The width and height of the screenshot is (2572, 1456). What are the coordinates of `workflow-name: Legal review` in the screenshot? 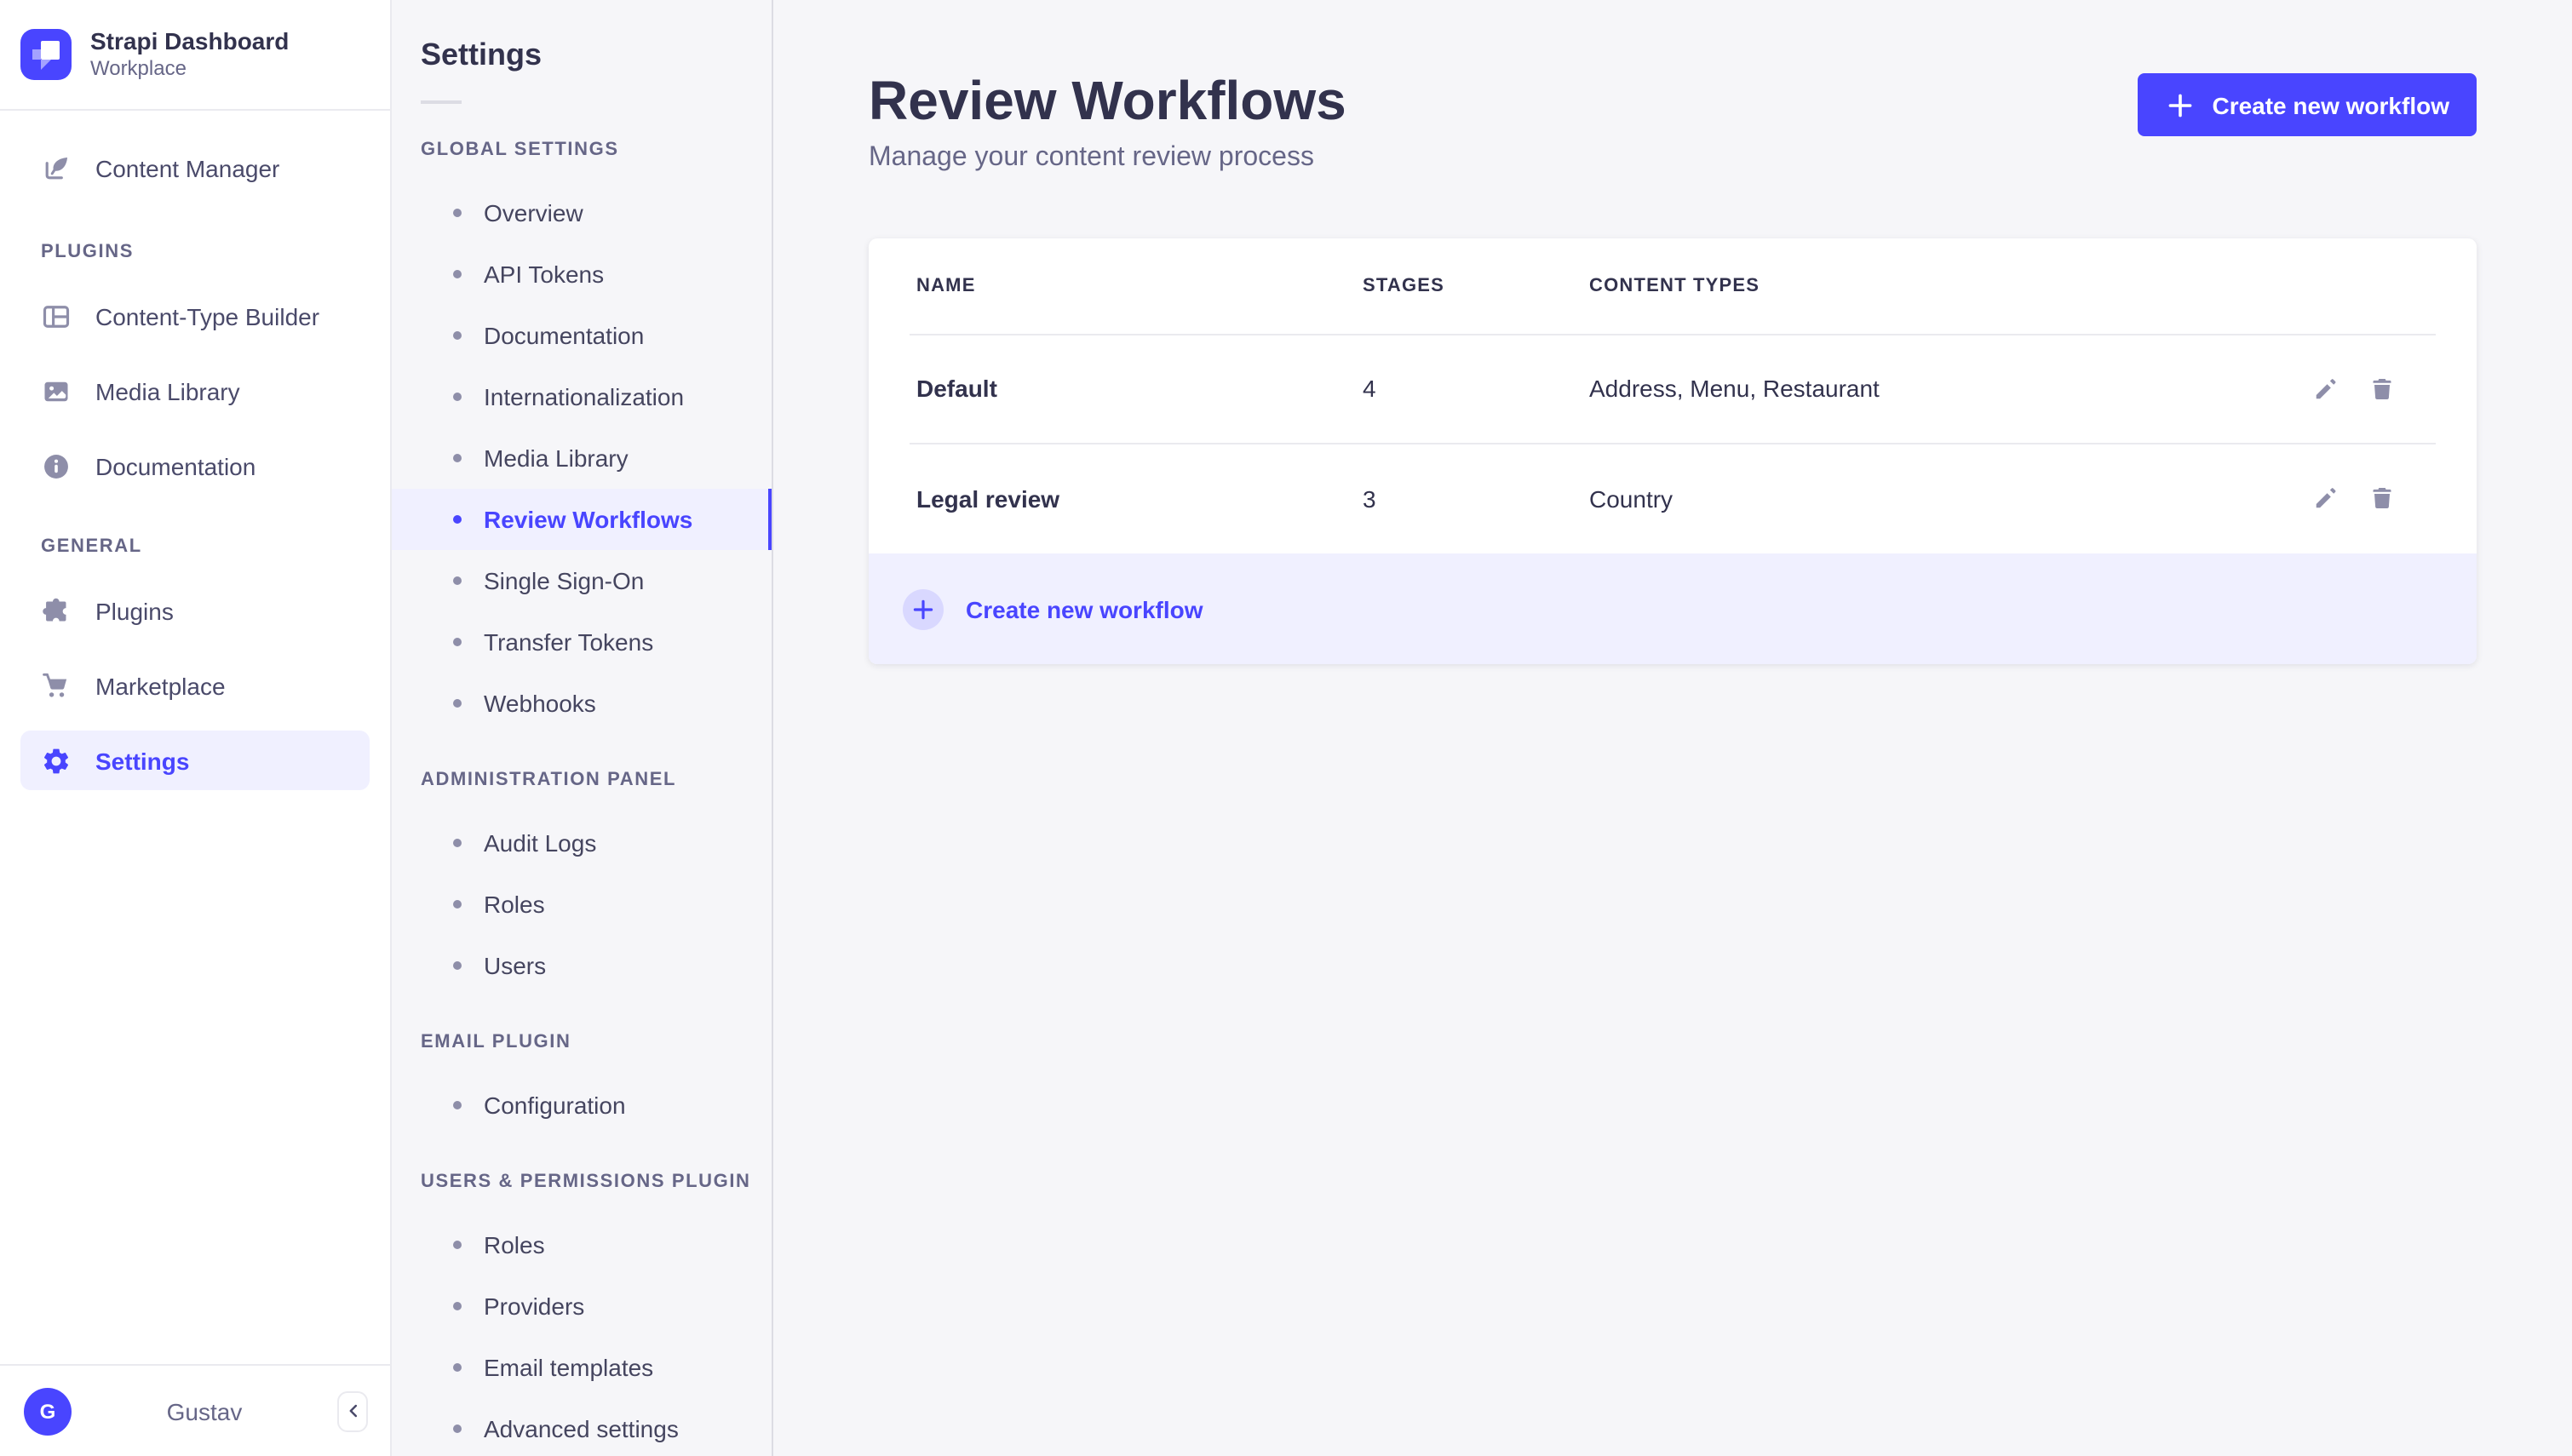 It's located at (988, 498).